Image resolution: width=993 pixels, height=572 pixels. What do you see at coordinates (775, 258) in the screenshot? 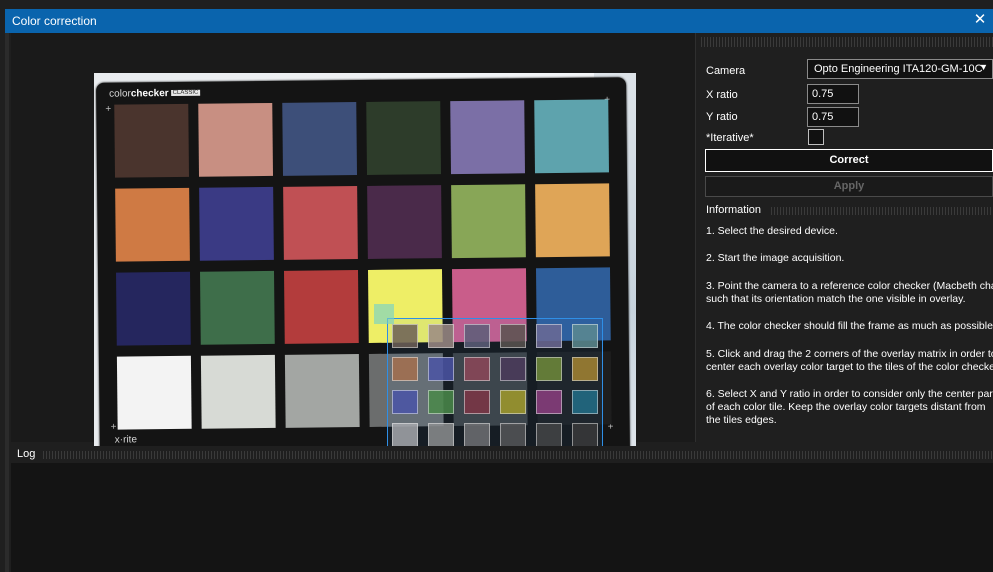
I see `info-step: 2. Start the image acquisition.` at bounding box center [775, 258].